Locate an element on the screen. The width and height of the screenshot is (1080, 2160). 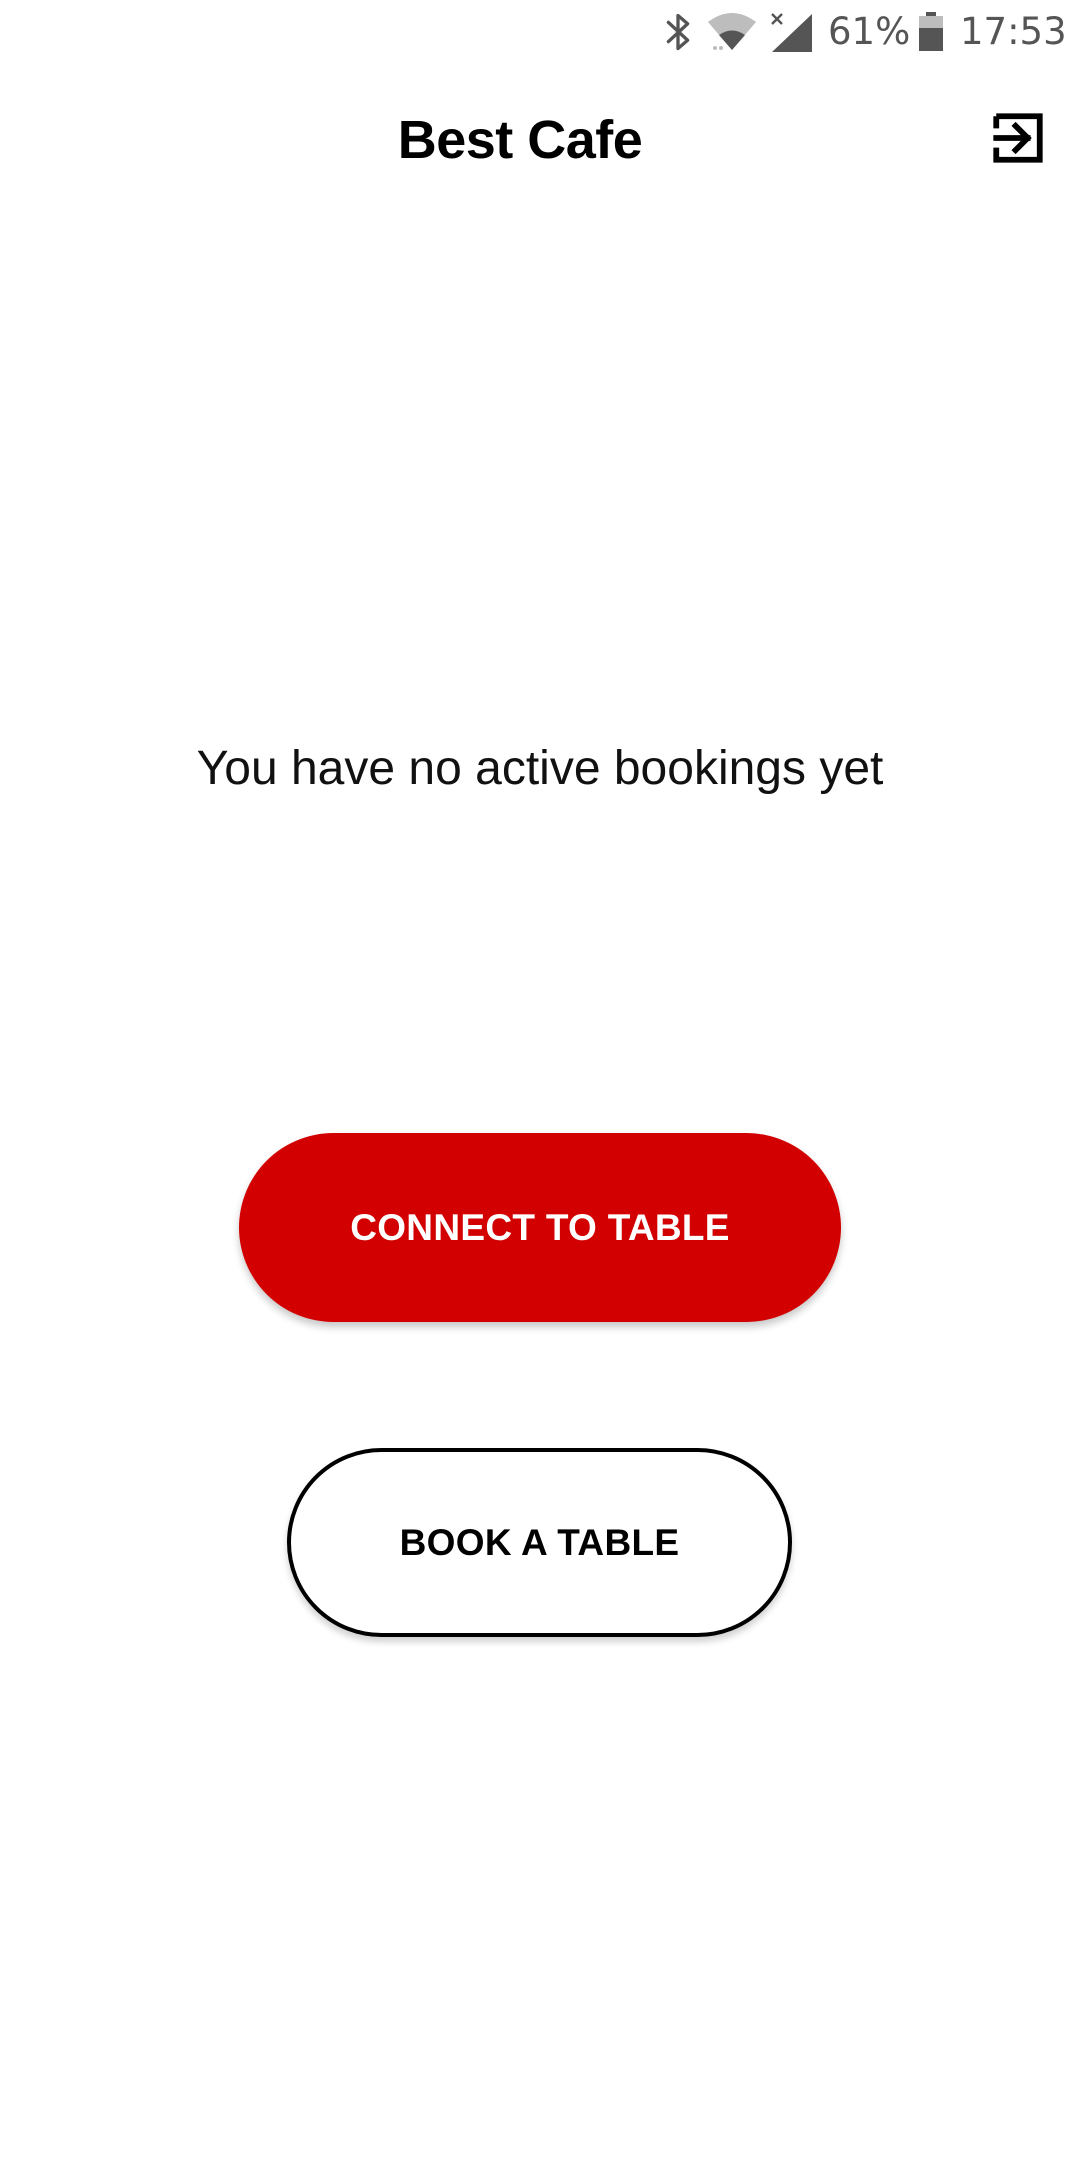
logout-button is located at coordinates (1018, 138).